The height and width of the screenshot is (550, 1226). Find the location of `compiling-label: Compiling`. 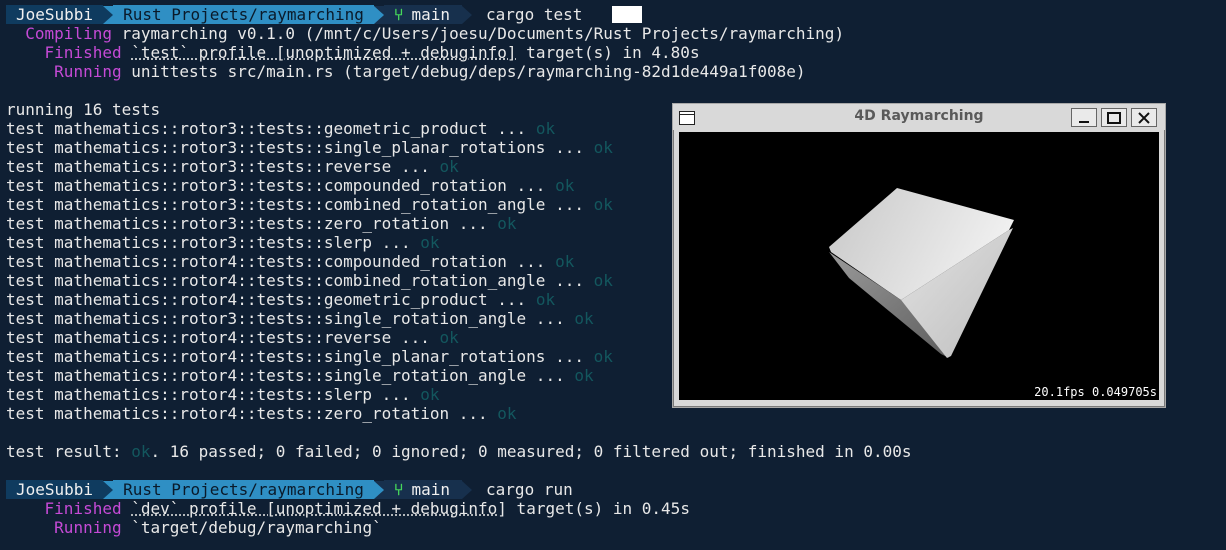

compiling-label: Compiling is located at coordinates (68, 33).